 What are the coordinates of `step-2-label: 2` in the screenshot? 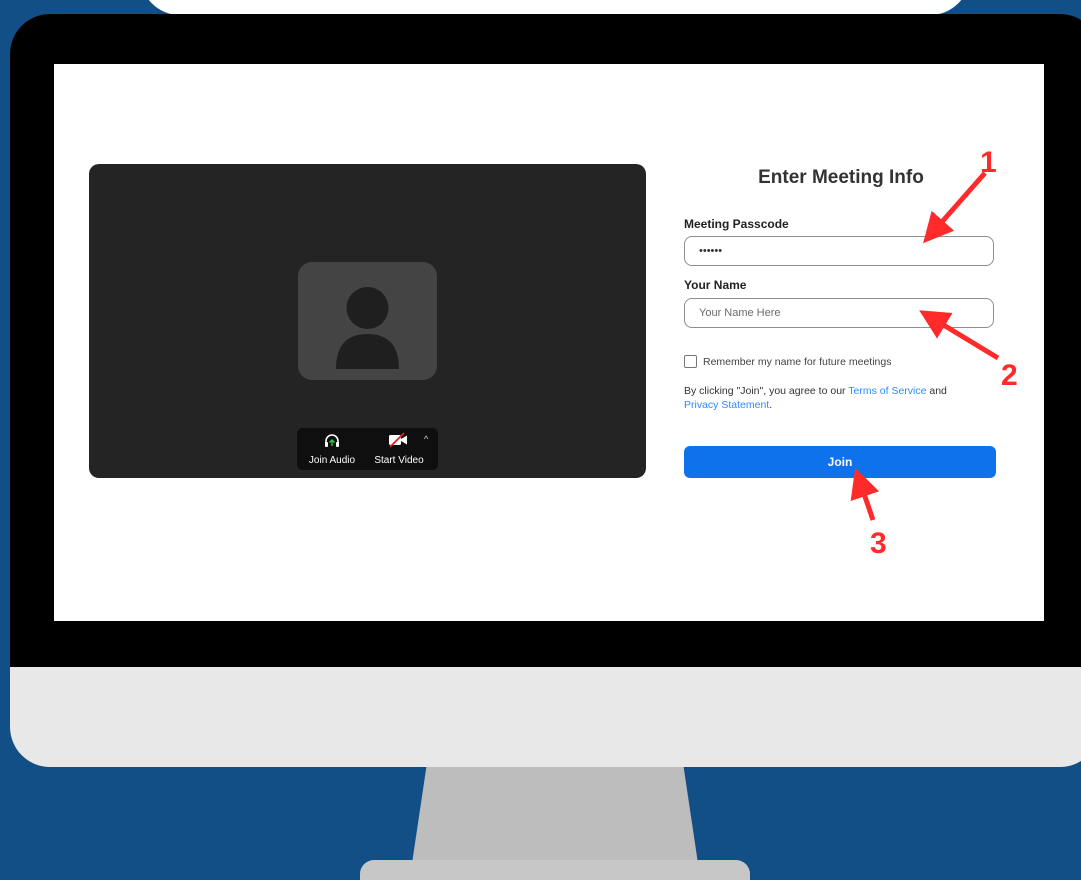 It's located at (1009, 375).